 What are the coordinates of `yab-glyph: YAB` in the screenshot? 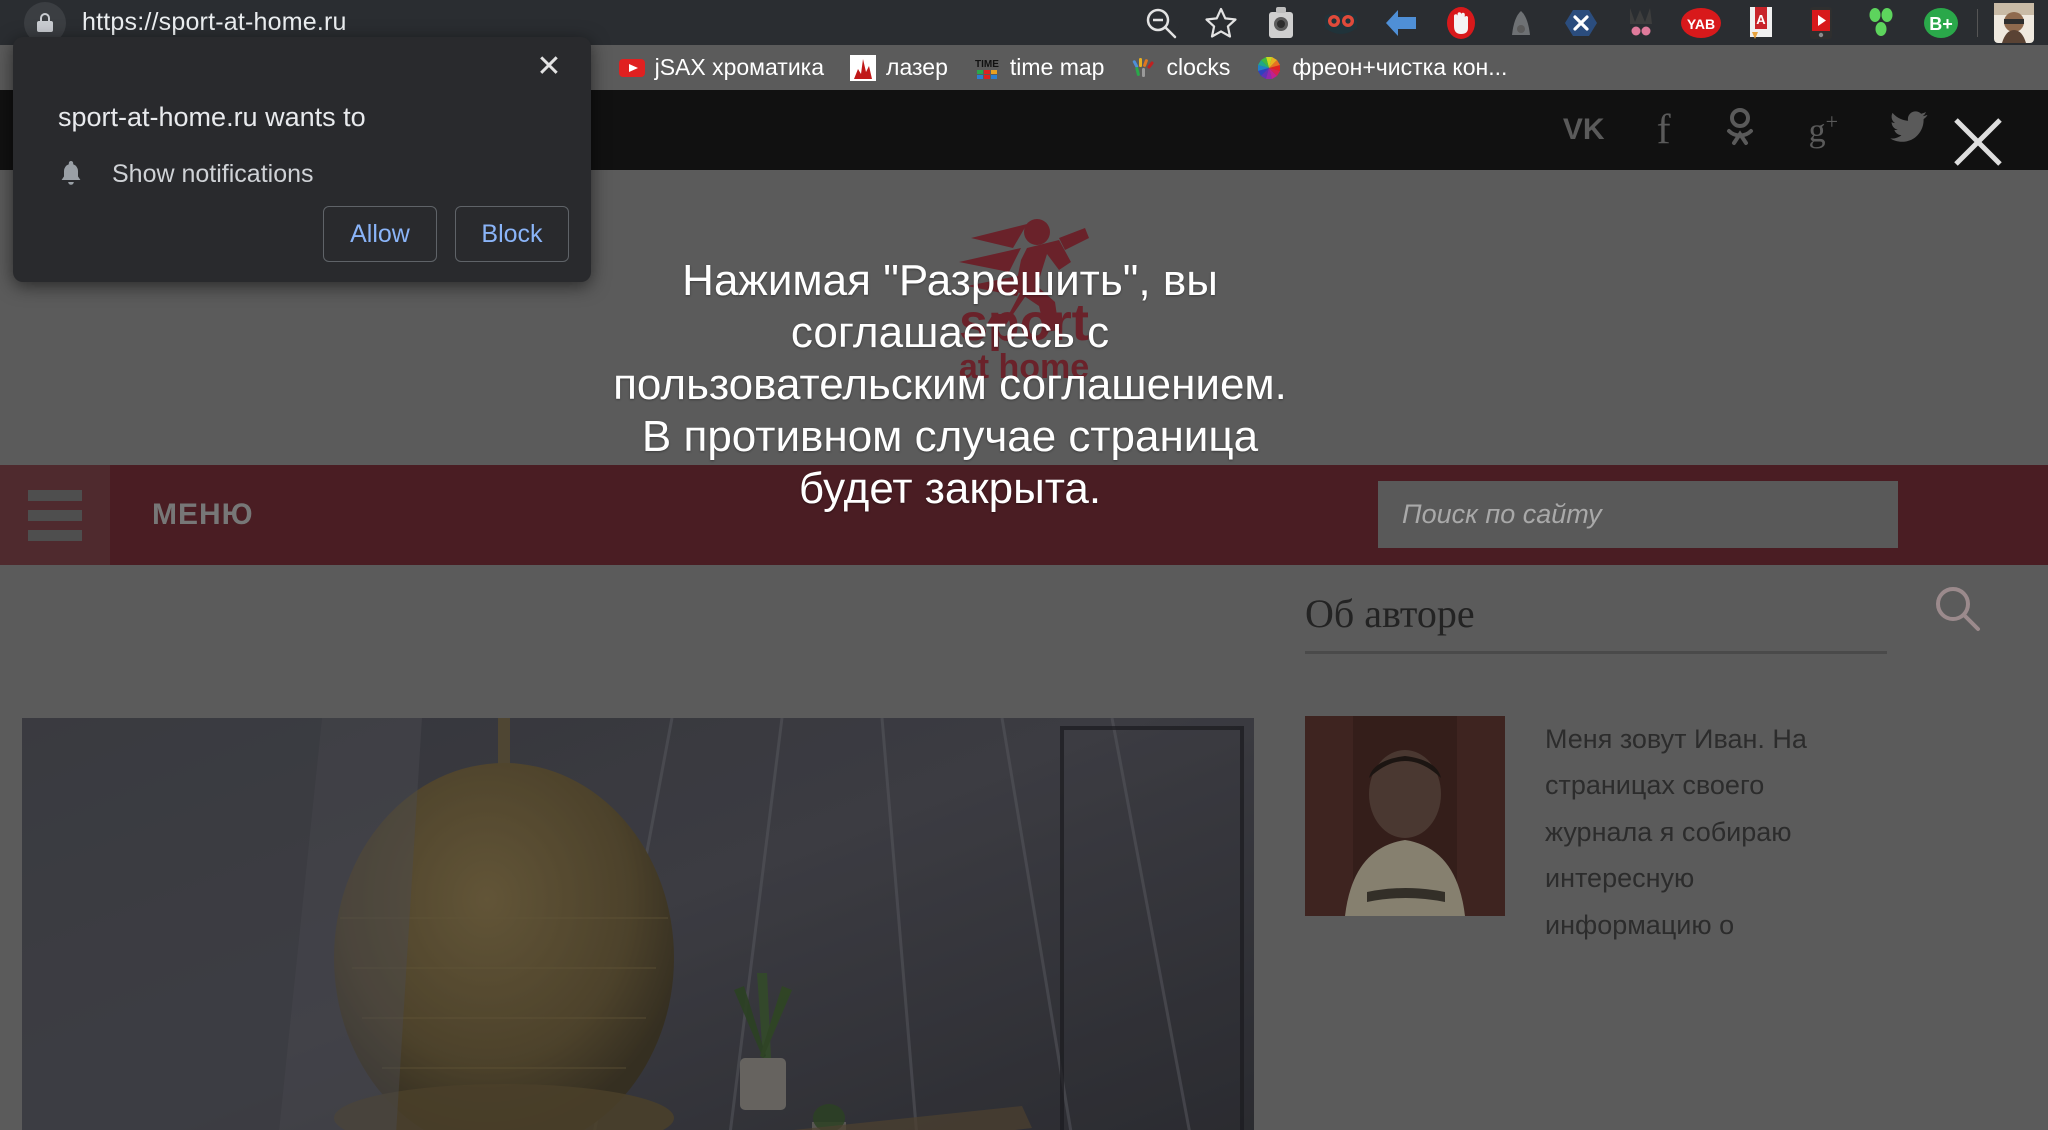 It's located at (1701, 22).